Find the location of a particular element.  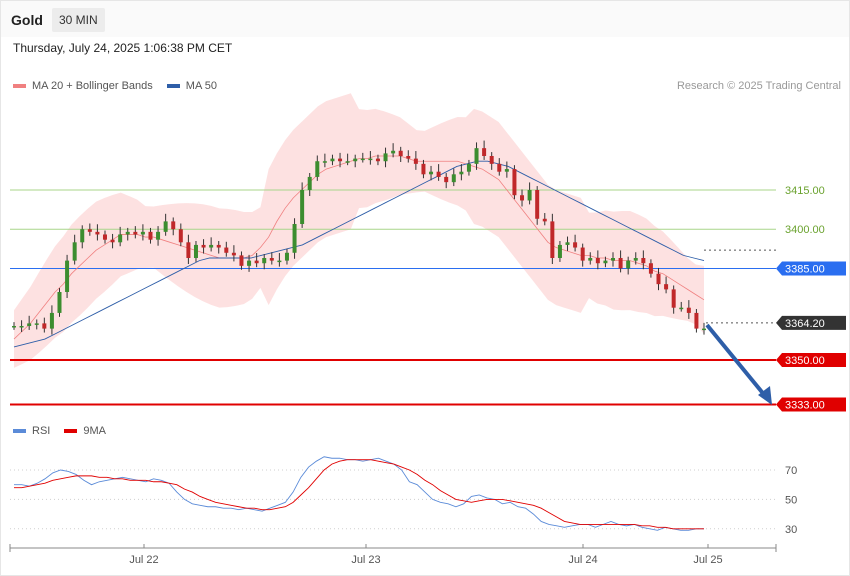

x-label-Jul 24: Jul 24 is located at coordinates (582, 560).